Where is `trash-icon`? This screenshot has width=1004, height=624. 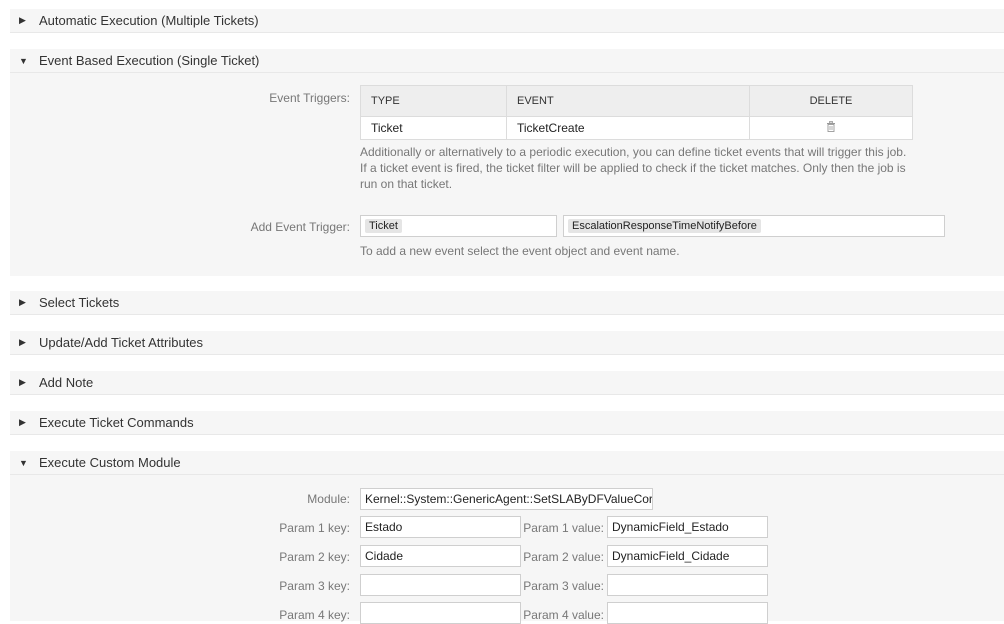 trash-icon is located at coordinates (831, 128).